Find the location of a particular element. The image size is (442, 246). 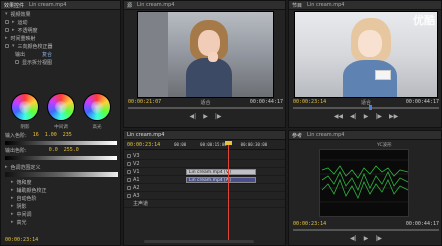

program-playhead is located at coordinates (370, 107).